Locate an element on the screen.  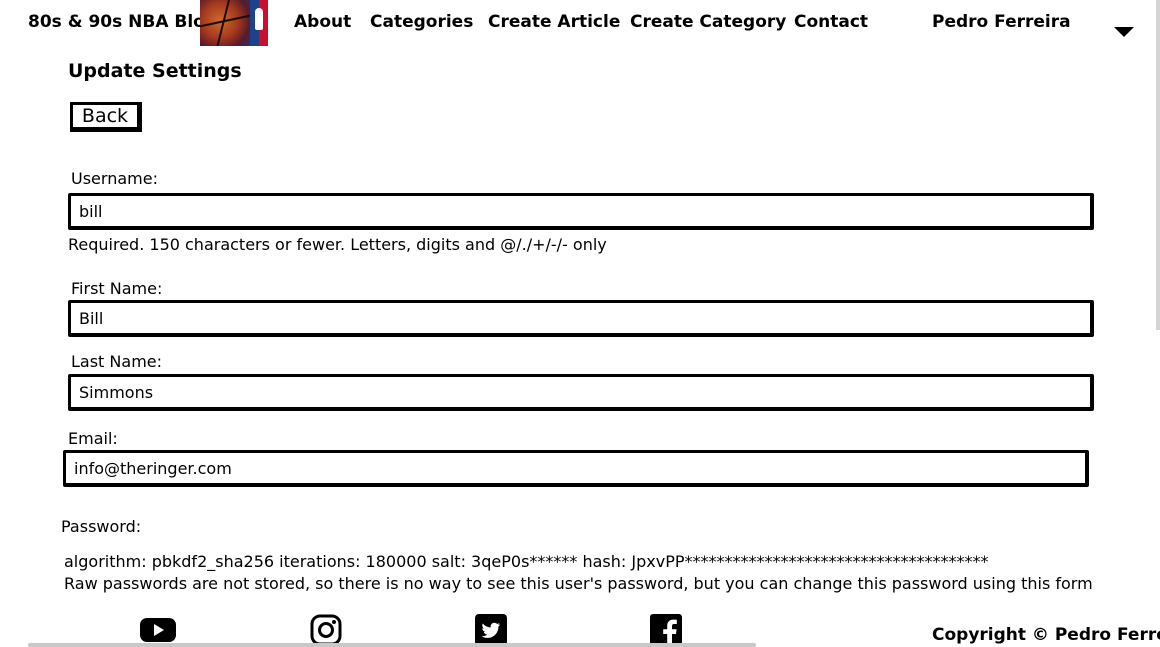
copyright-text: Copyright © Pedro Ferreira is located at coordinates (1046, 635).